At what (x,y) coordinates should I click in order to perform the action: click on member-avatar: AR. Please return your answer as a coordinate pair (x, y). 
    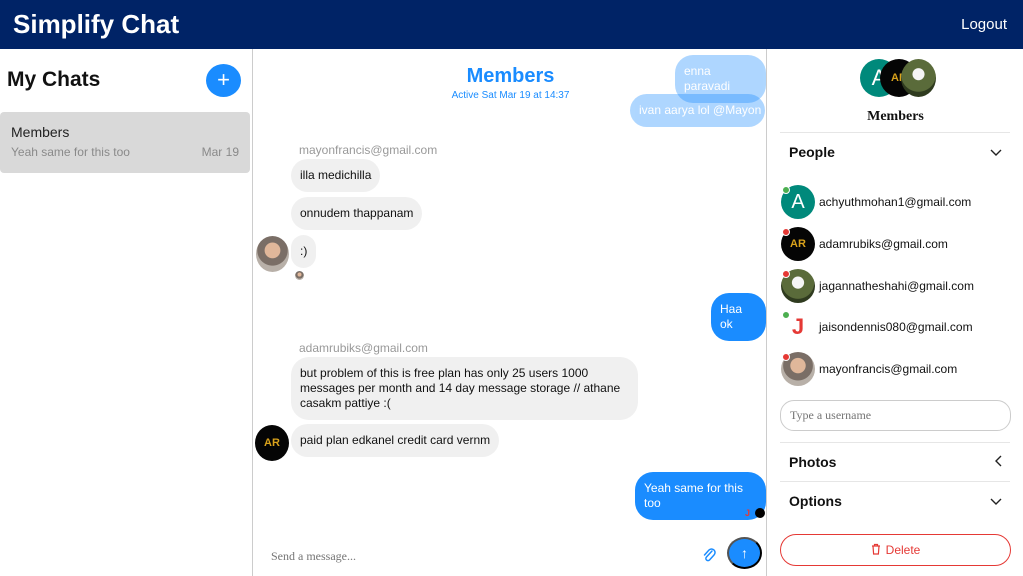
    Looking at the image, I should click on (798, 244).